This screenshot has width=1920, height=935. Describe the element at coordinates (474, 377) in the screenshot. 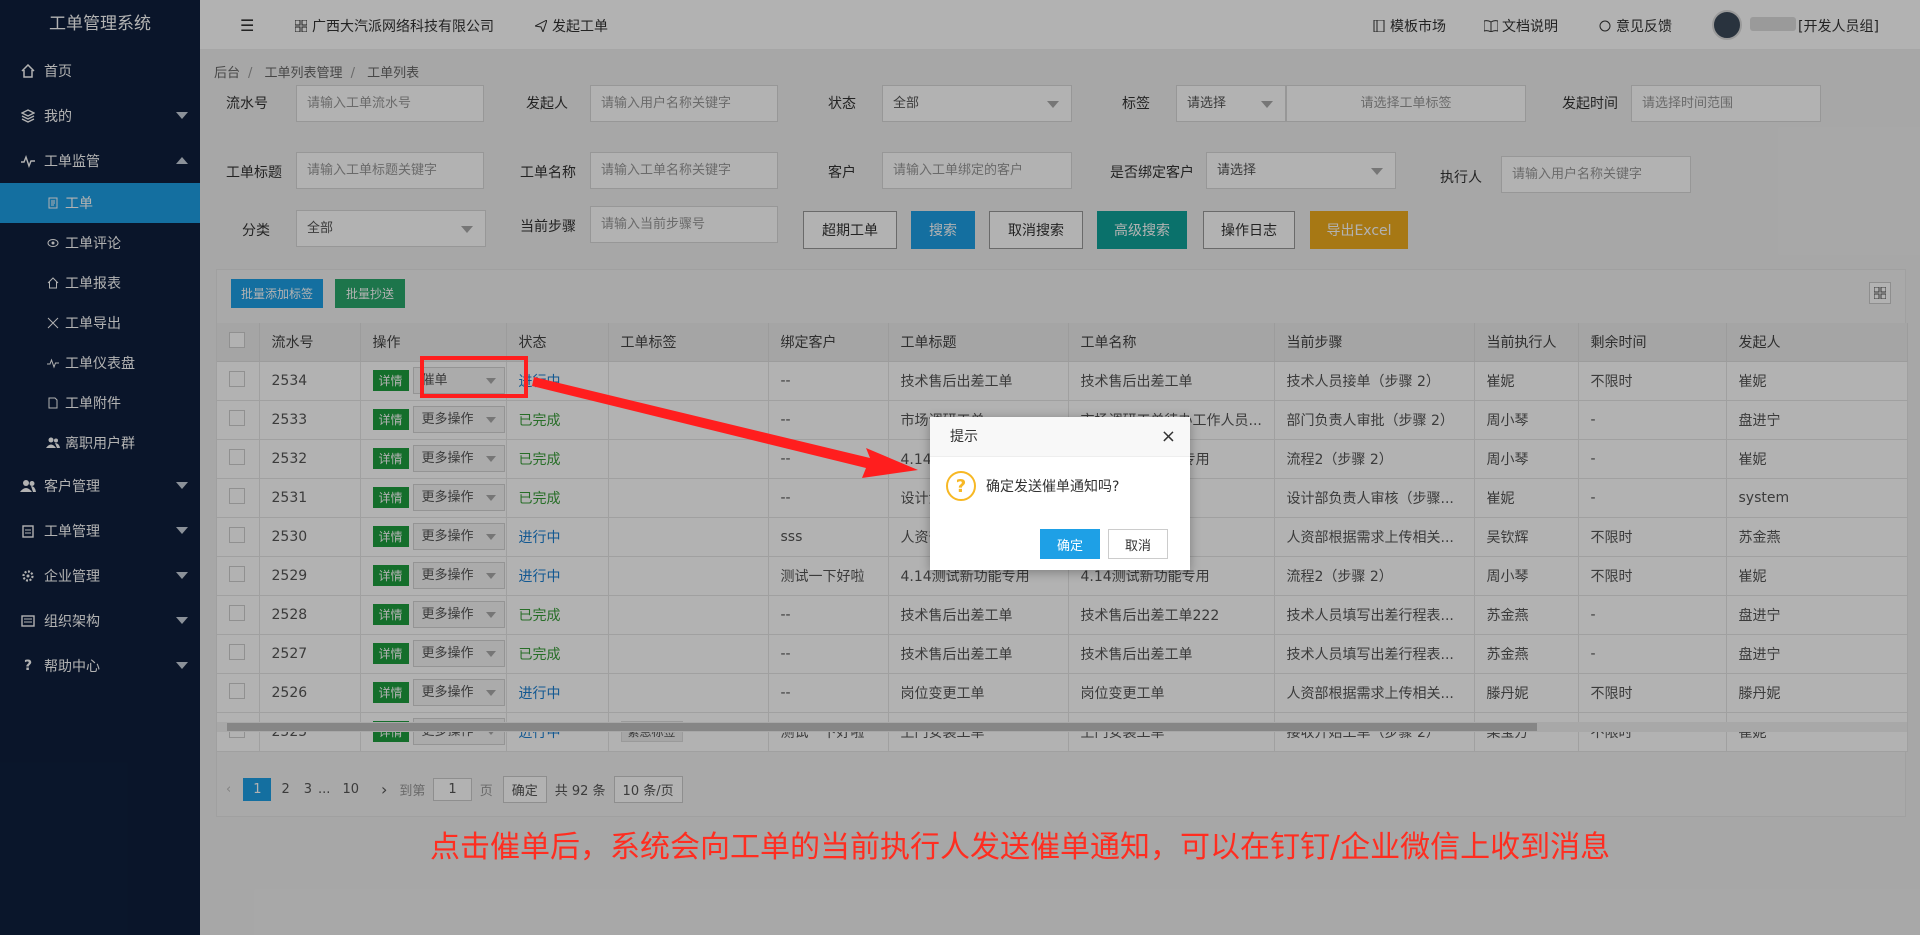

I see `highlight-box` at that location.